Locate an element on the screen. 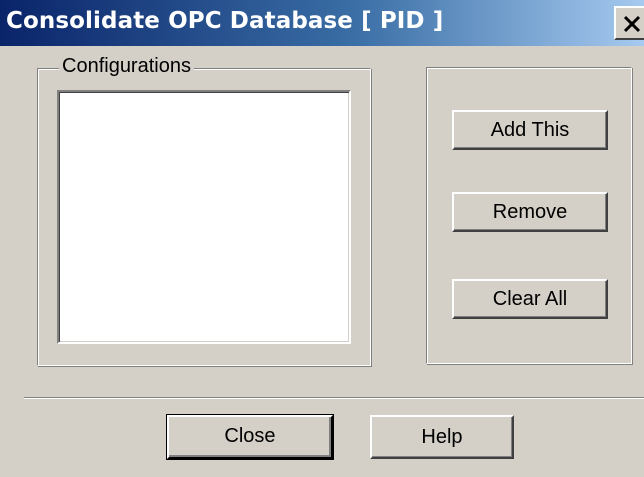 The height and width of the screenshot is (477, 644). configurations-group-label: Configurations is located at coordinates (126, 66).